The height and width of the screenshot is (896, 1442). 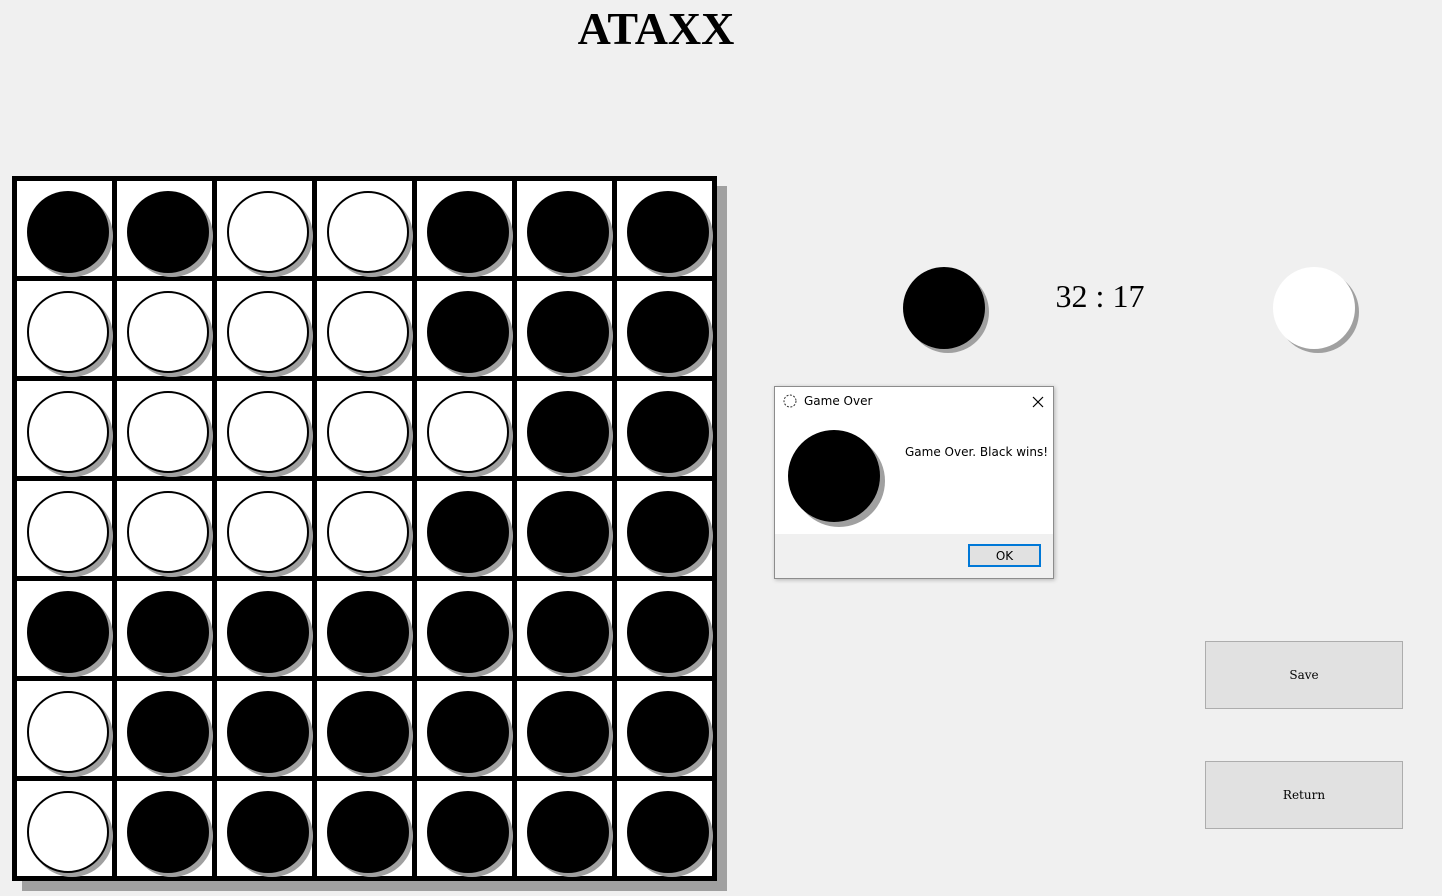 I want to click on board-cell-r5-c7, so click(x=665, y=629).